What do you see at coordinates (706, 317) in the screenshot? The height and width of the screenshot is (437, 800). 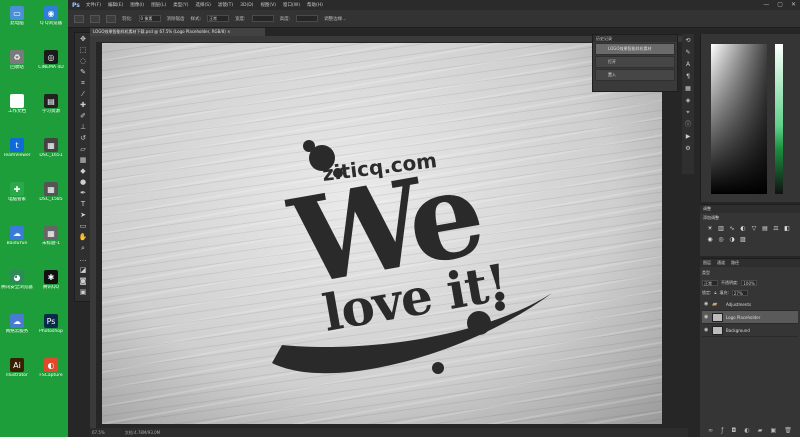 I see `visibility-eye-icon: ◉` at bounding box center [706, 317].